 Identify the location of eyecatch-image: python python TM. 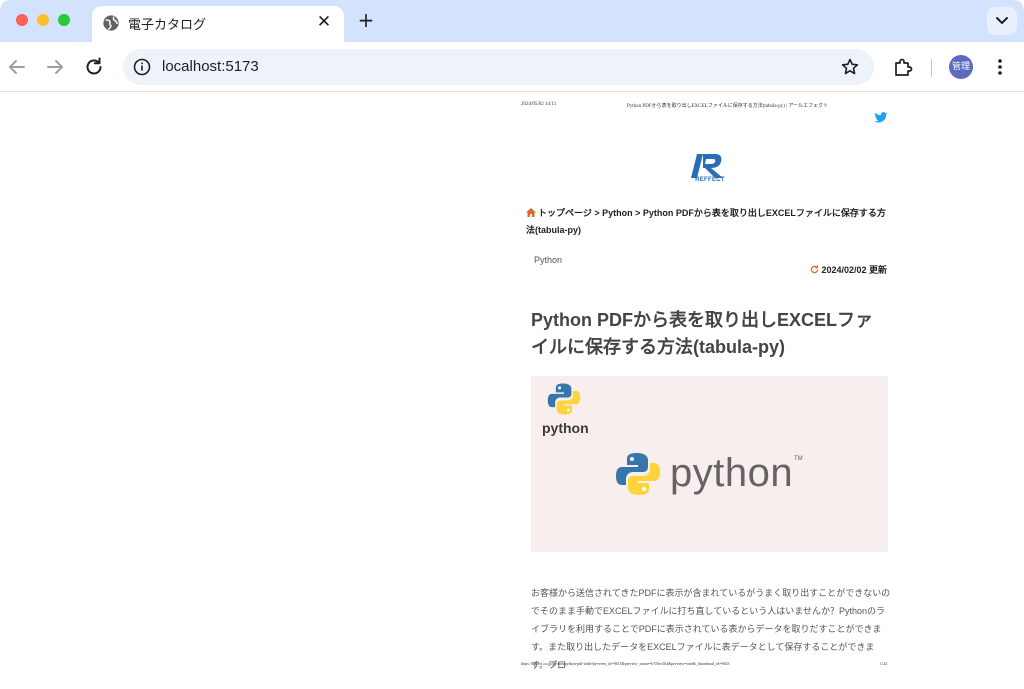
(709, 464).